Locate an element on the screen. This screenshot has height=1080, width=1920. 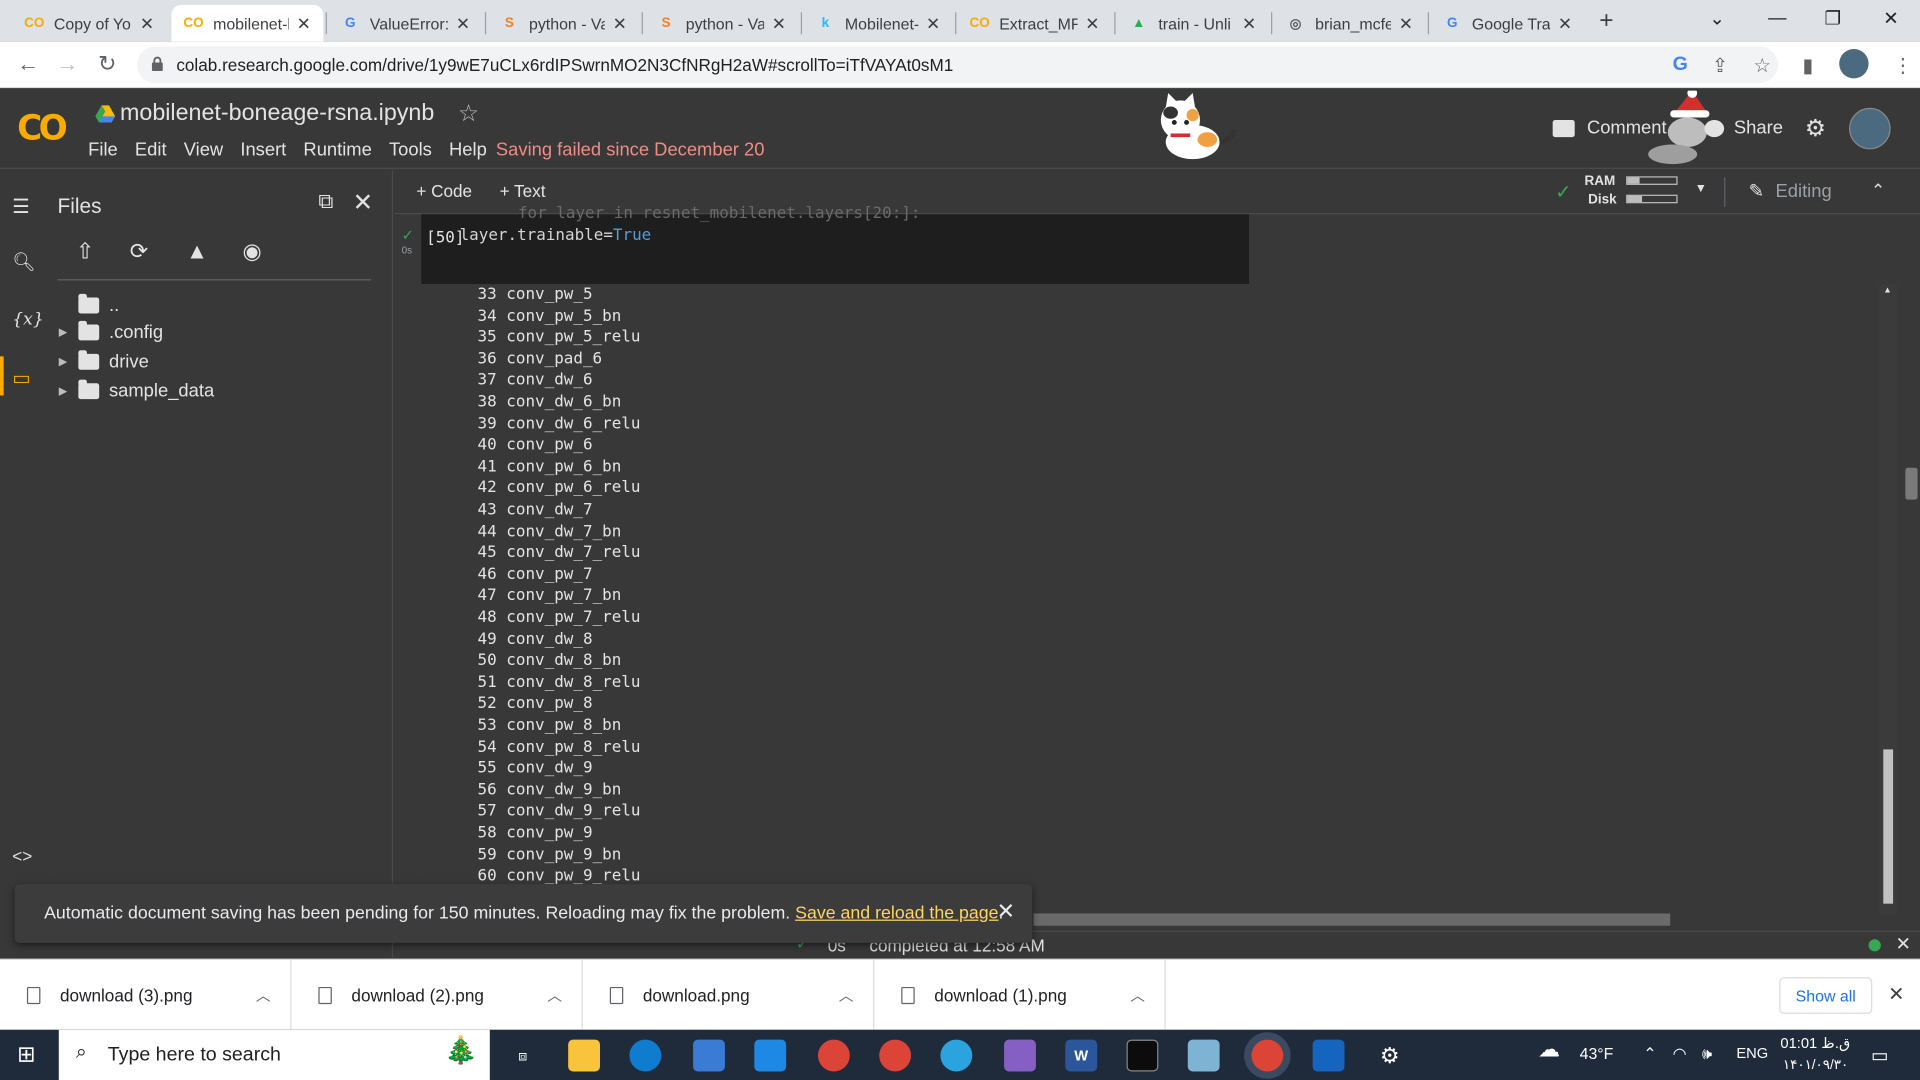
ram-usage-bar is located at coordinates (1652, 180).